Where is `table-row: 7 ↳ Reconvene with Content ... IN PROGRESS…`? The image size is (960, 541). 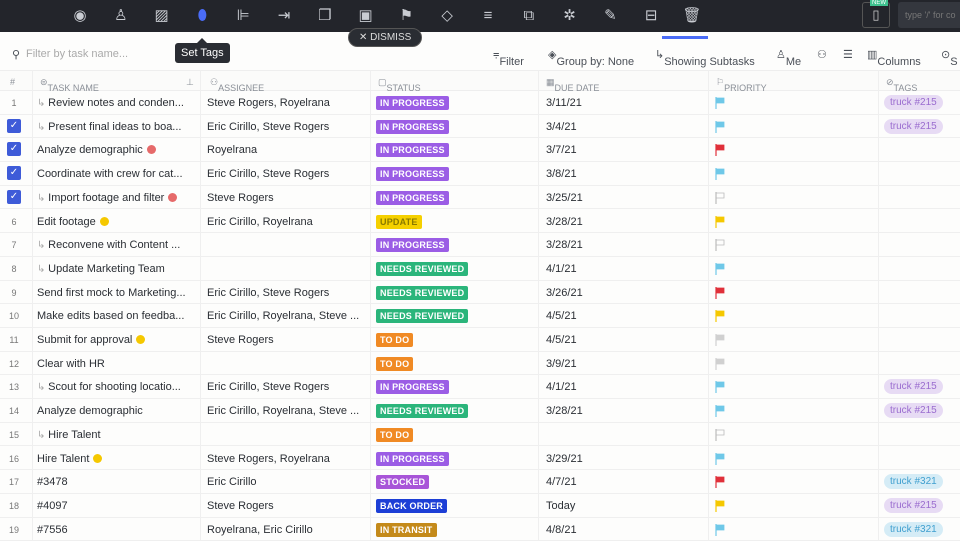 table-row: 7 ↳ Reconvene with Content ... IN PROGRESS… is located at coordinates (480, 245).